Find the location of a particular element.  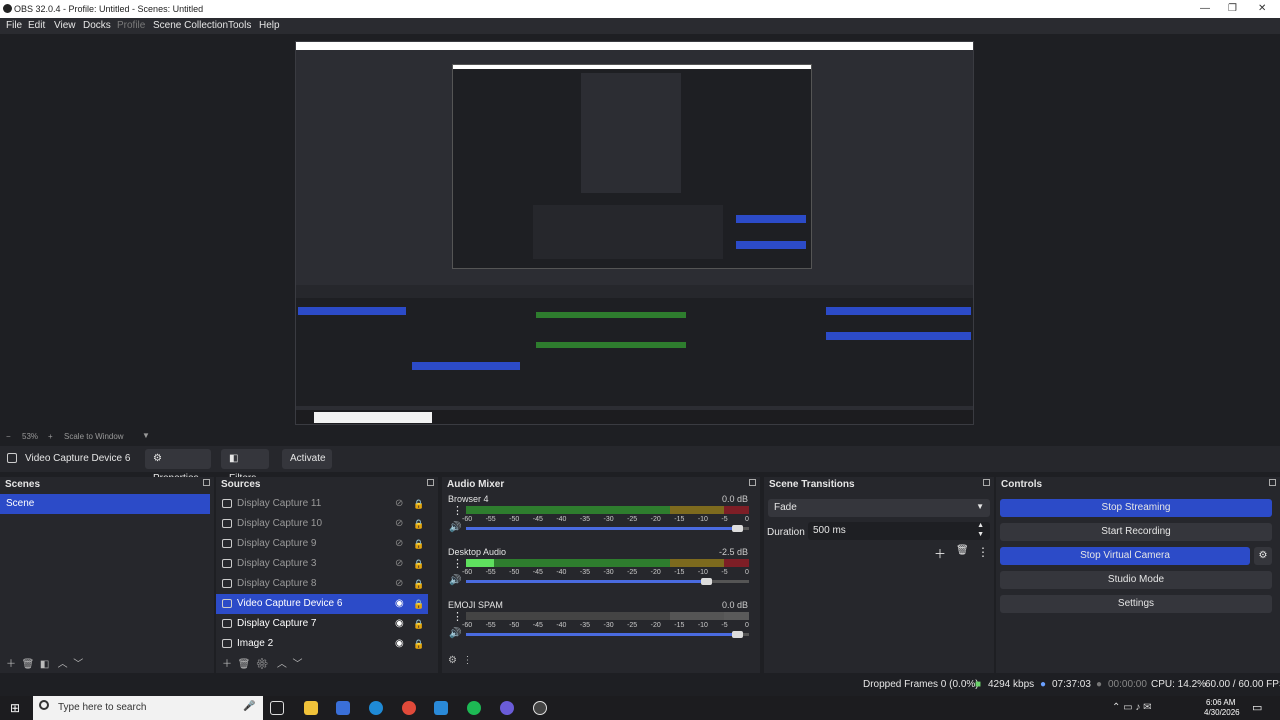

source-item: Video Capture Device 6 ◉ 🔒 is located at coordinates (322, 604).